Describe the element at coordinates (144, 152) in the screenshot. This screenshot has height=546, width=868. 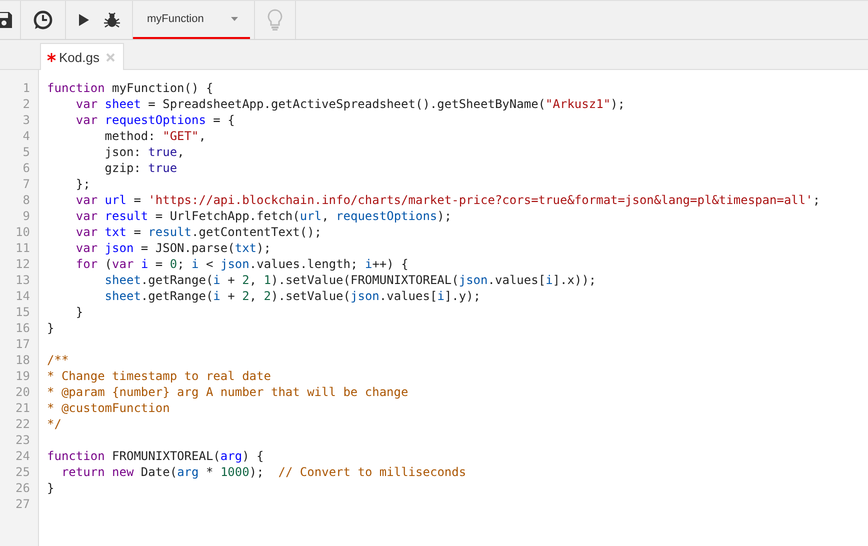
I see `code-line: json: true,` at that location.